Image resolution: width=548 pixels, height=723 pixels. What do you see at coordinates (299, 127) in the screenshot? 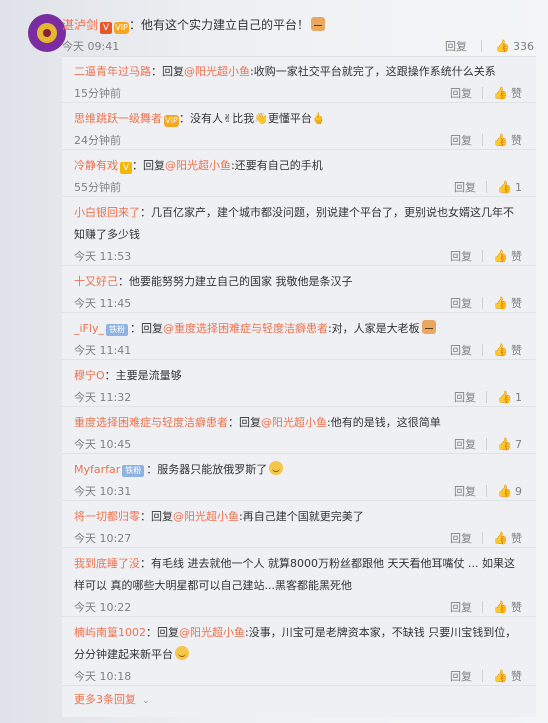
I see `reply-item: 思维跳跃一级舞者 VIP：没有人✌比我👋更懂平台🖕 24分钟前 回复 👍 赞` at bounding box center [299, 127].